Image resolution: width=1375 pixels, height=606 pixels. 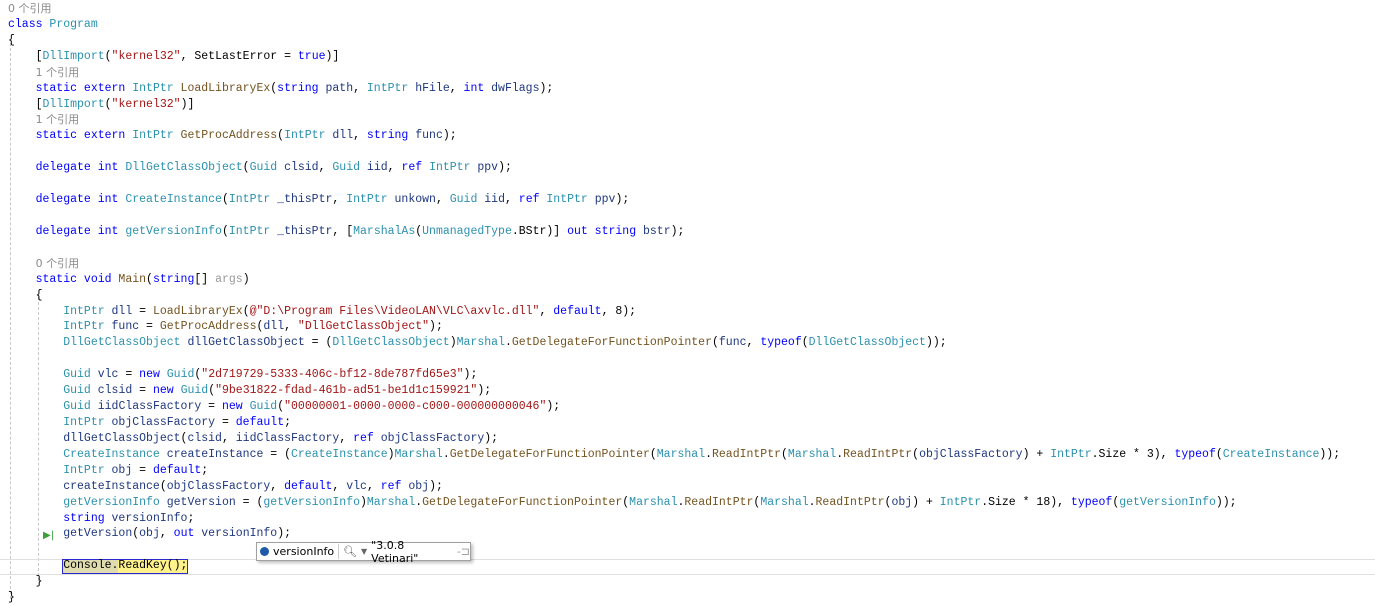 I want to click on code-token: true, so click(x=311, y=56).